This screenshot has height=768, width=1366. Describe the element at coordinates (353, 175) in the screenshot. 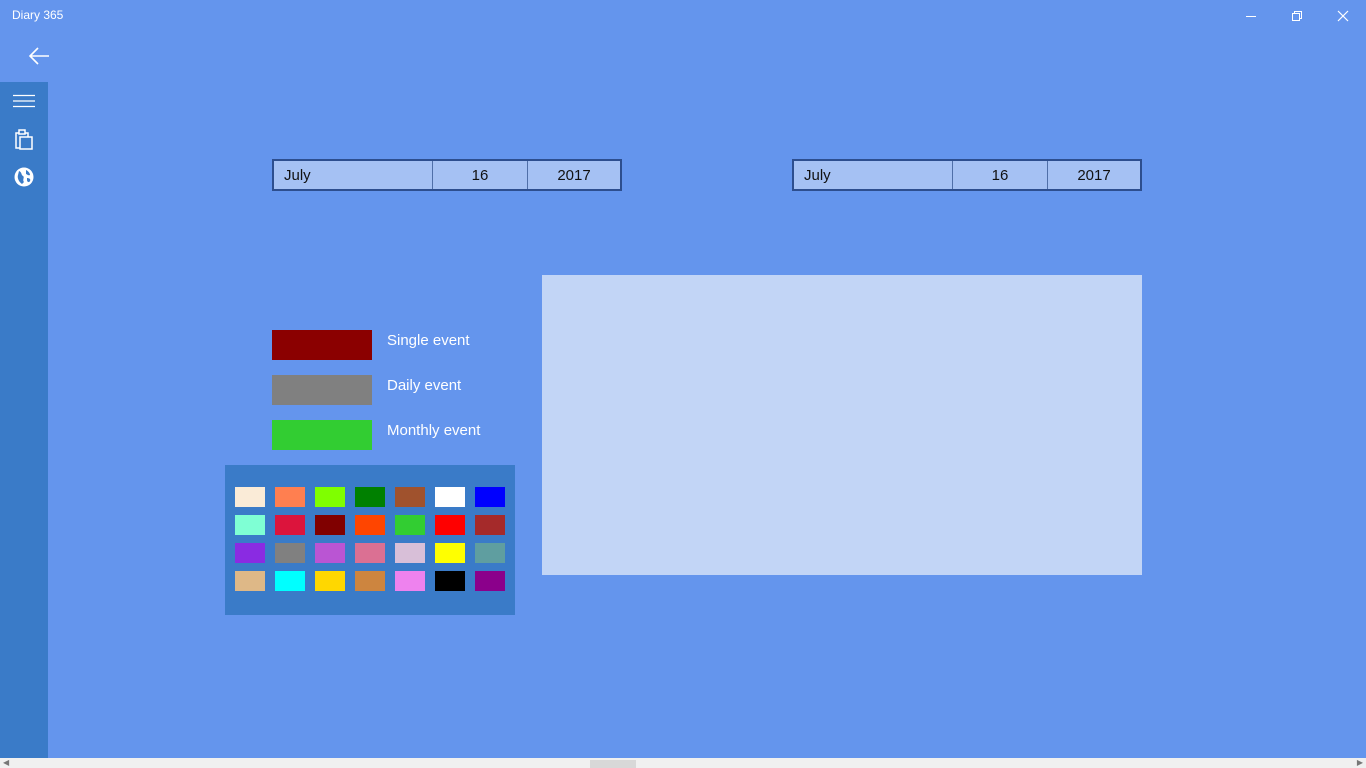

I see `start-month-field: July` at that location.